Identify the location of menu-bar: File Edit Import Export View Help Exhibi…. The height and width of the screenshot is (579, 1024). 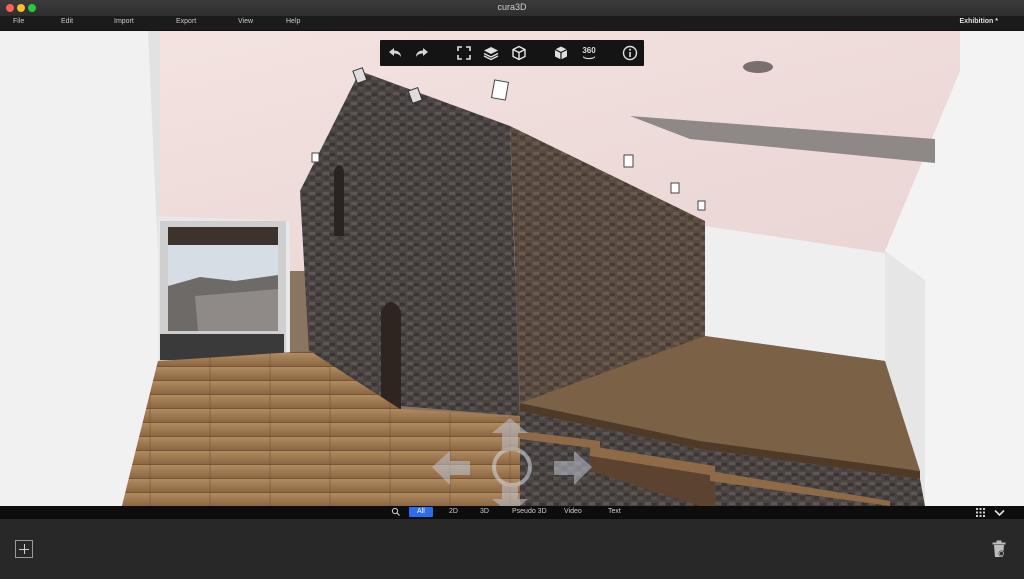
(512, 23).